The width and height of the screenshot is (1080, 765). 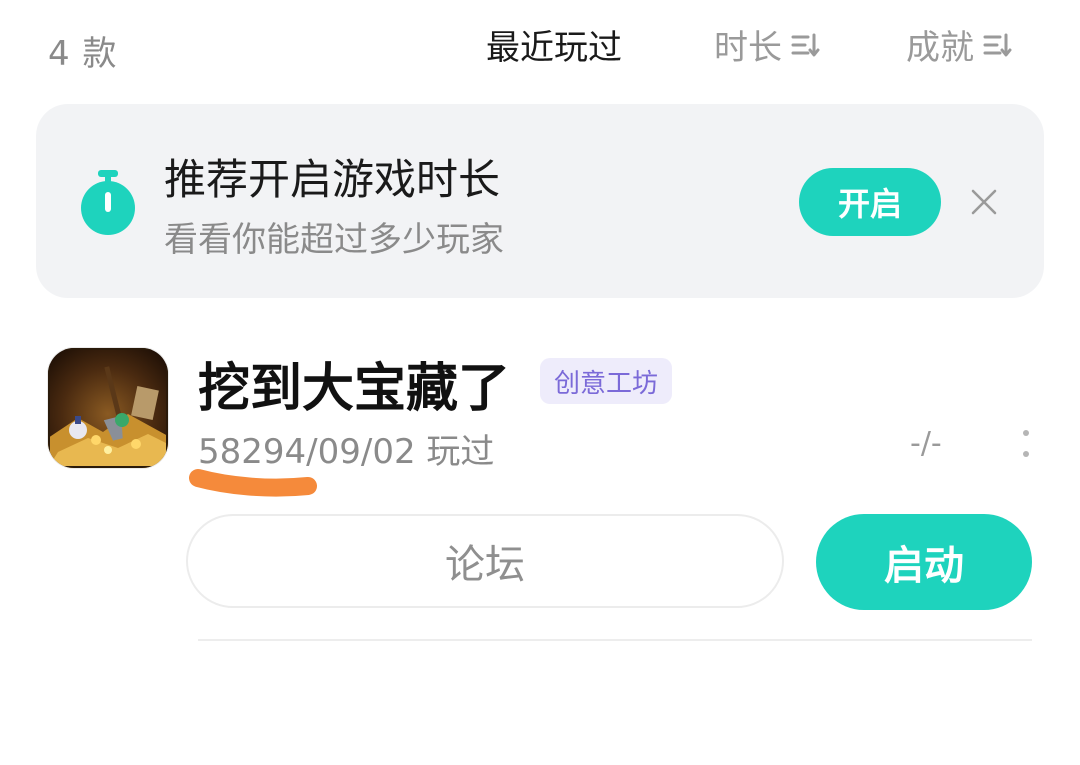 What do you see at coordinates (485, 561) in the screenshot?
I see `forum-button: 论坛` at bounding box center [485, 561].